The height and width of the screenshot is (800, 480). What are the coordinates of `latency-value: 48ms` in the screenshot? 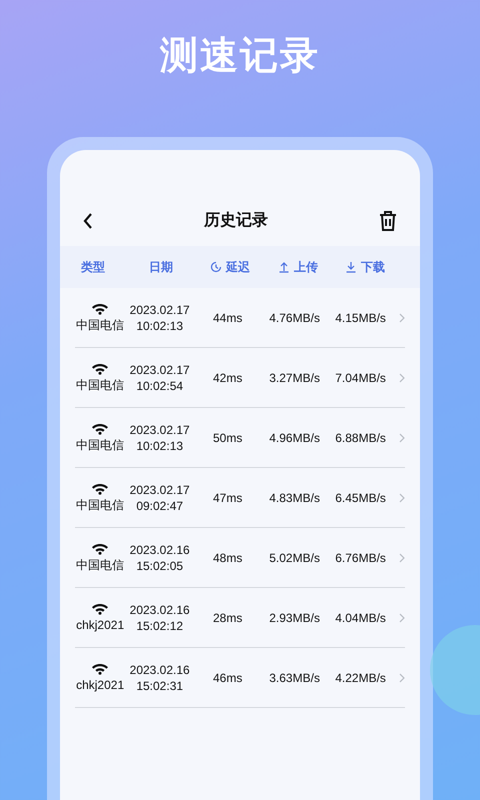 It's located at (228, 558).